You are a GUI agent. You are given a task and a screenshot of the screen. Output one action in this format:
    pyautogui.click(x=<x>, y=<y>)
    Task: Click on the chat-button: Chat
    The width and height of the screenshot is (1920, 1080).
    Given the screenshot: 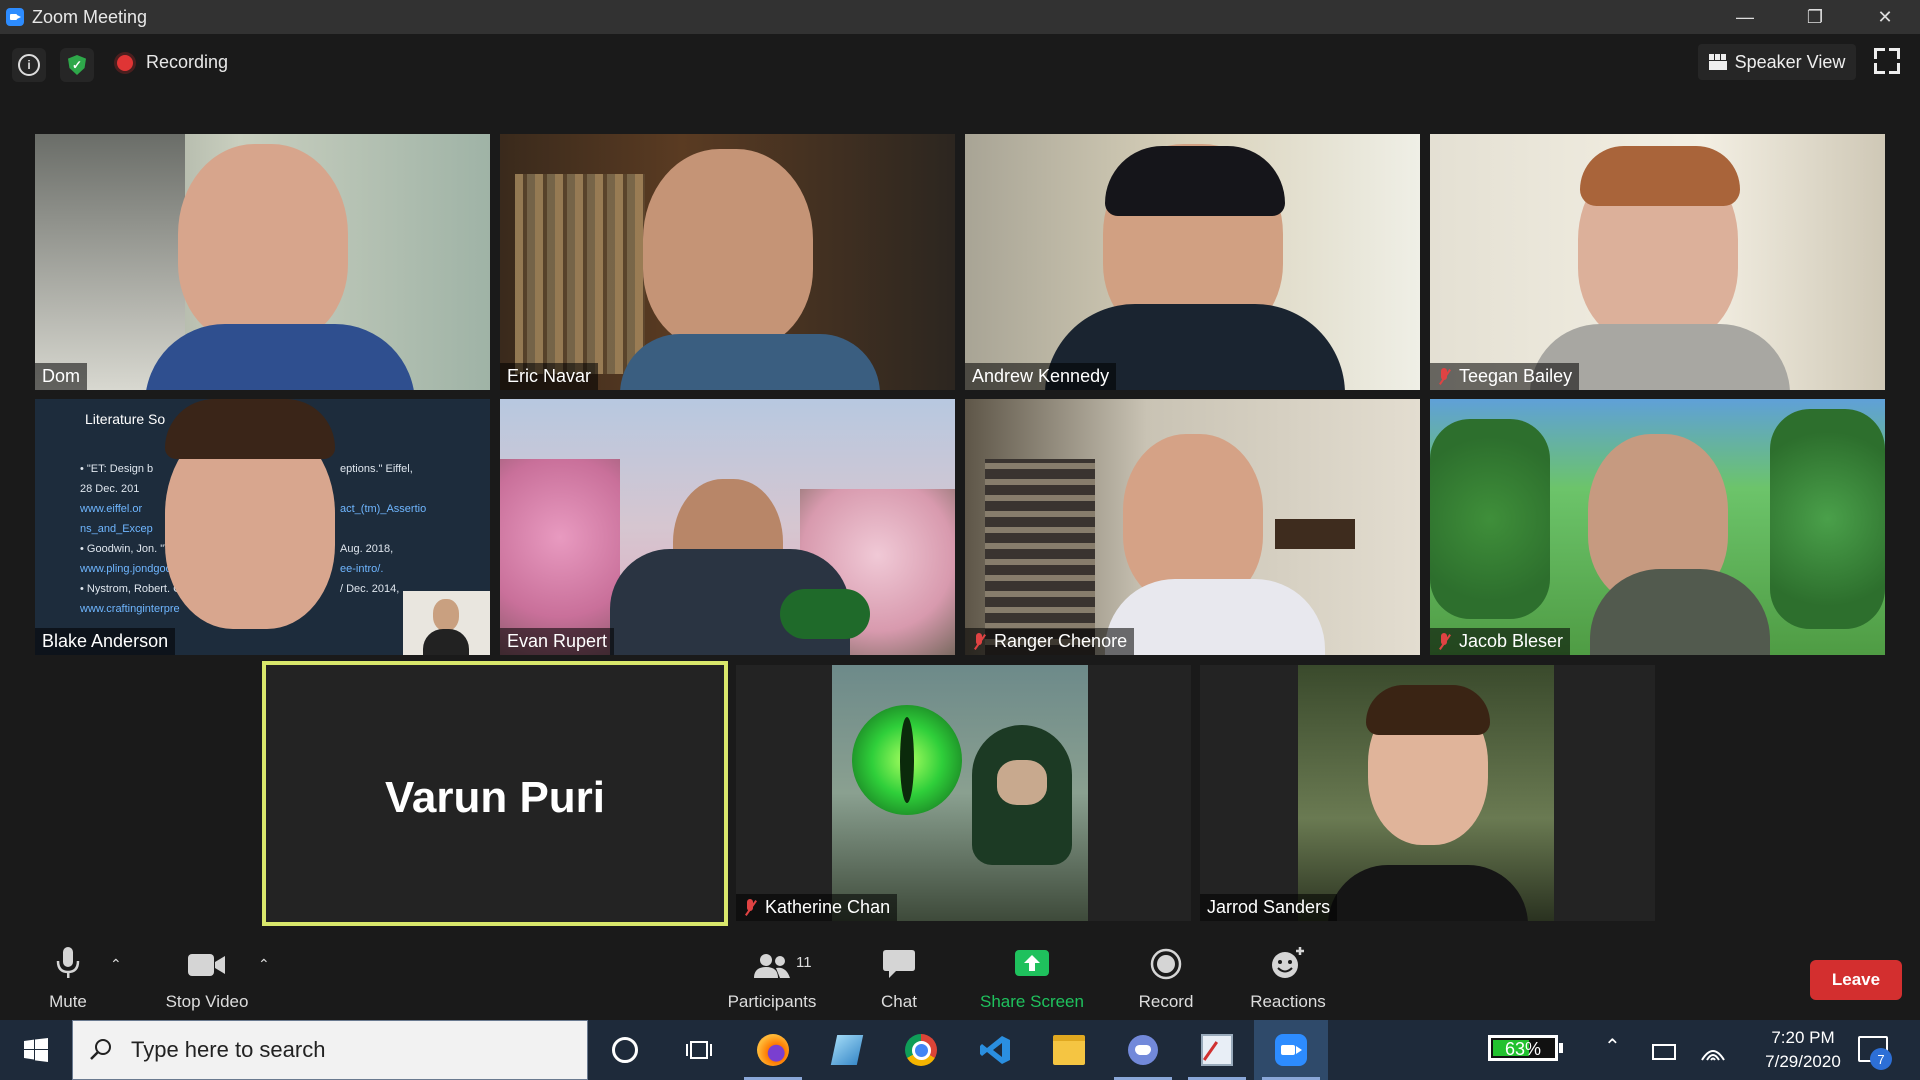 What is the action you would take?
    pyautogui.click(x=899, y=975)
    